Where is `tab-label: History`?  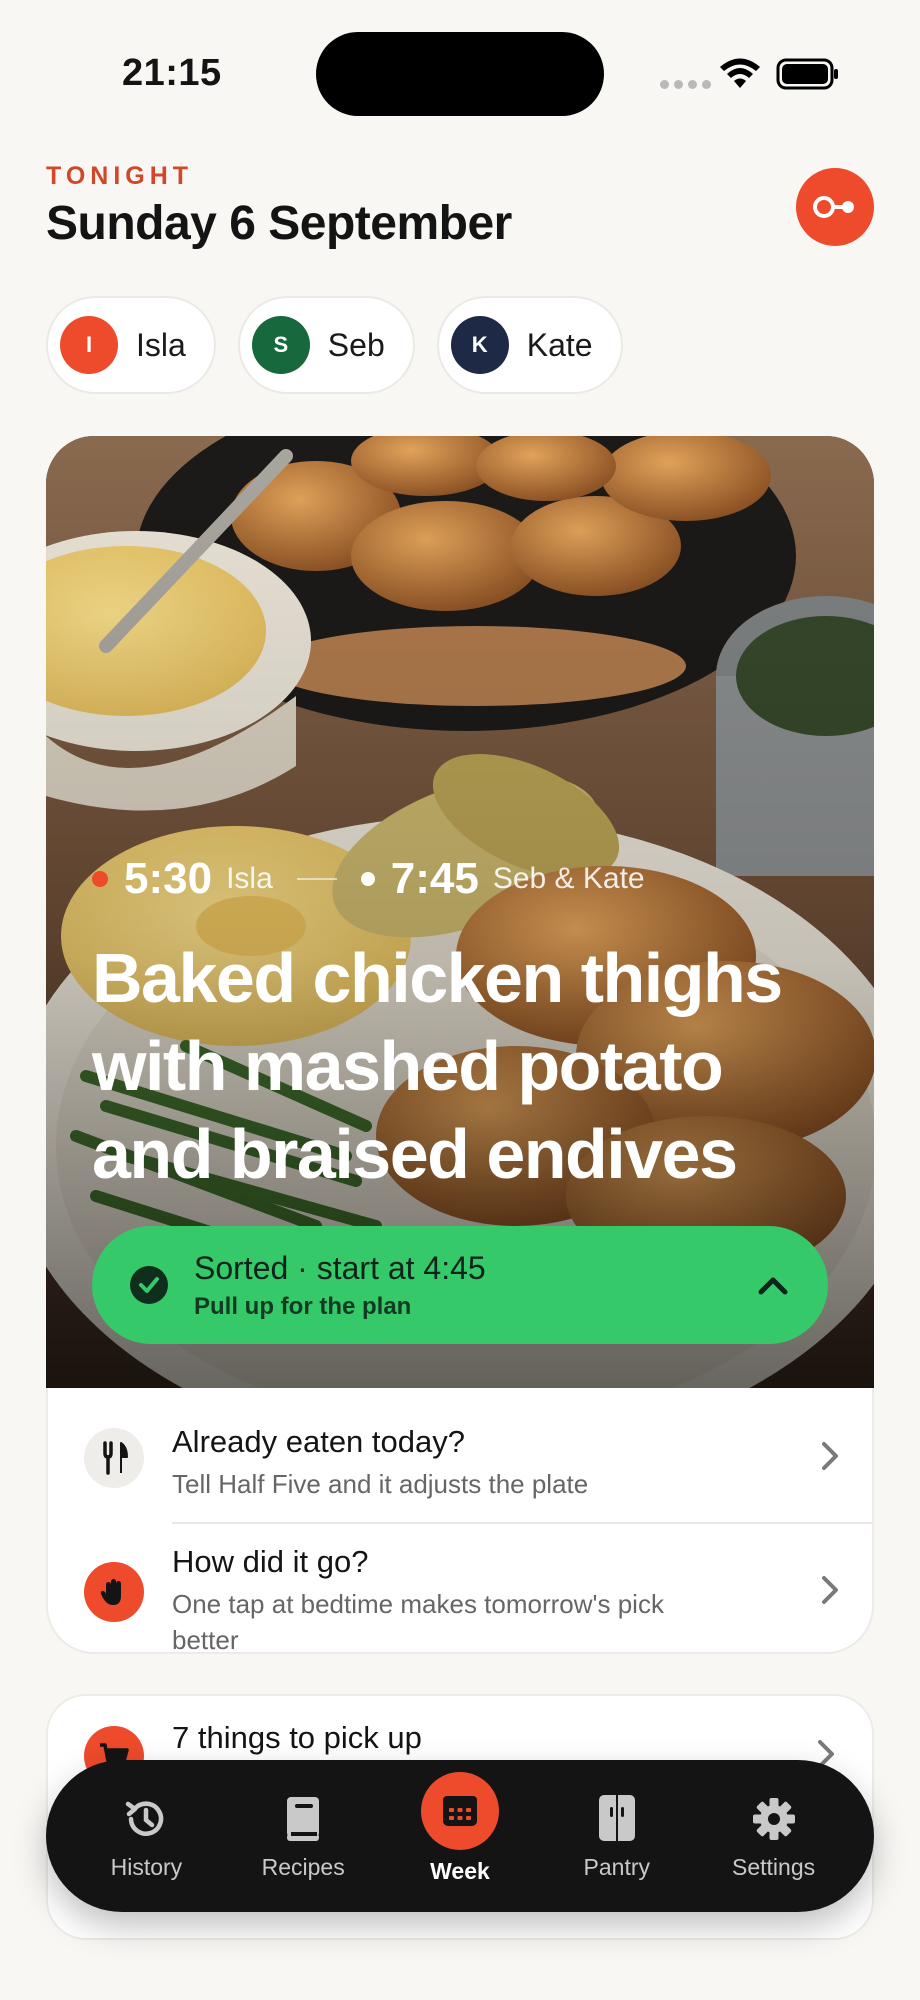 tab-label: History is located at coordinates (146, 1866).